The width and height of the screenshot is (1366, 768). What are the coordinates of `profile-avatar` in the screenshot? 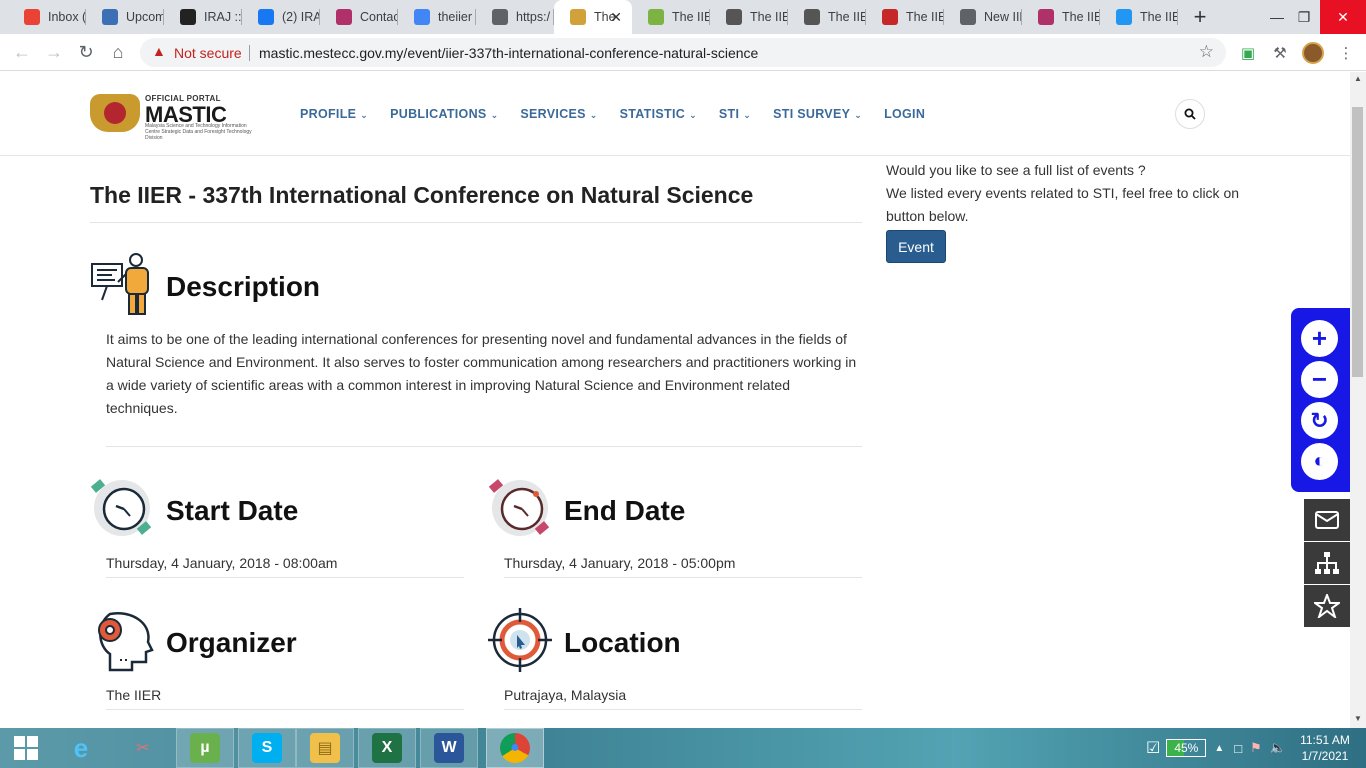 It's located at (1313, 53).